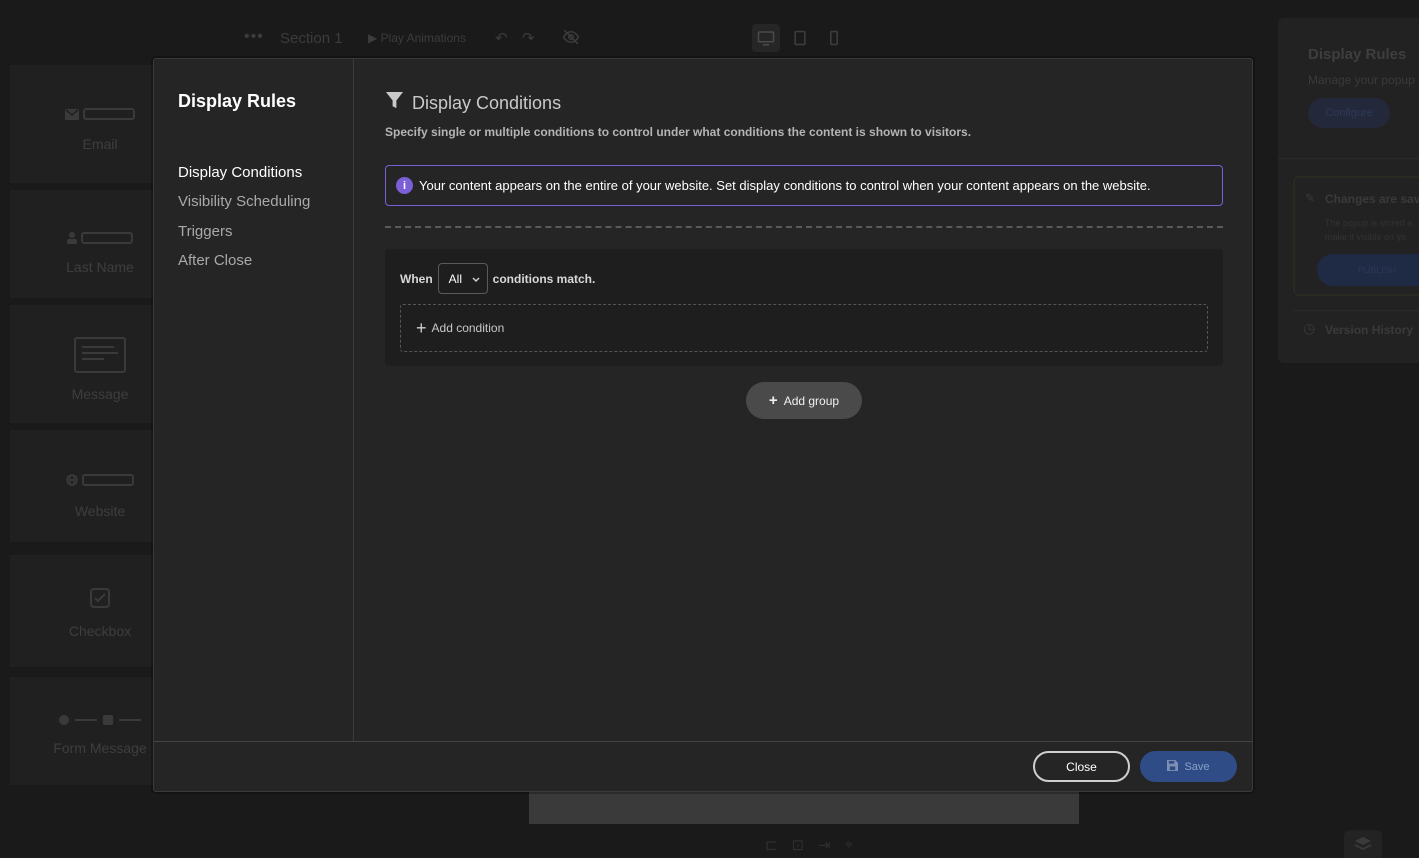  Describe the element at coordinates (1348, 158) in the screenshot. I see `divider` at that location.